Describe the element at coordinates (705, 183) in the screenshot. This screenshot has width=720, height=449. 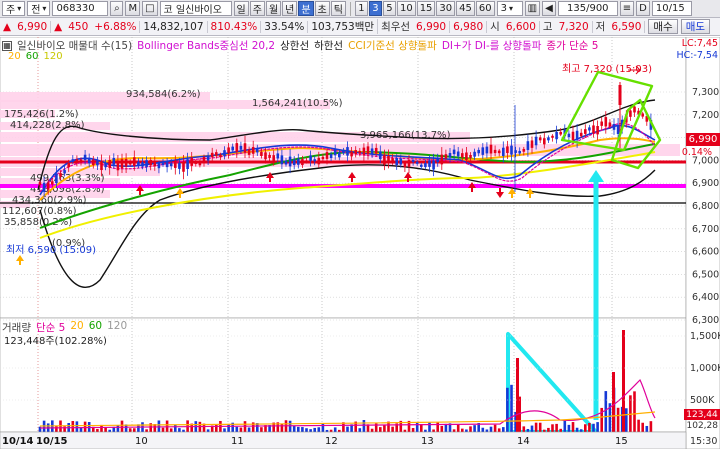
I see `price-tick-label: 6,900` at that location.